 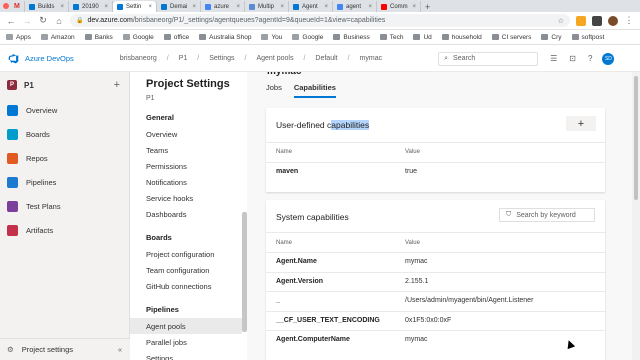 What do you see at coordinates (12, 134) in the screenshot?
I see `boards-icon` at bounding box center [12, 134].